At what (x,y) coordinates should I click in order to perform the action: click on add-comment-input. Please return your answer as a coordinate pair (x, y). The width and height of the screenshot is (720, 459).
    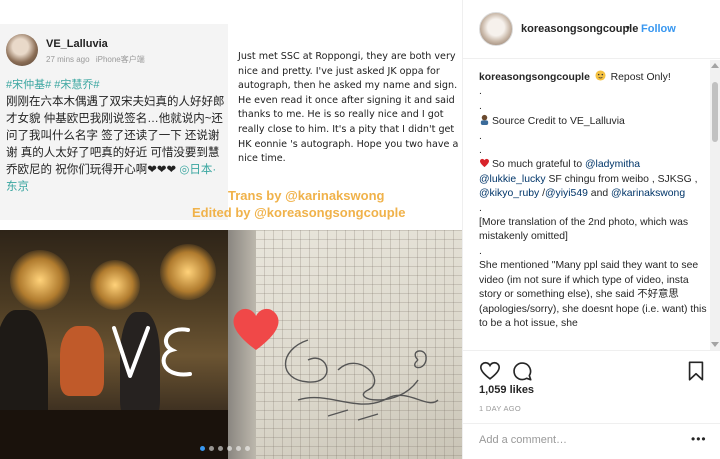
    Looking at the image, I should click on (579, 440).